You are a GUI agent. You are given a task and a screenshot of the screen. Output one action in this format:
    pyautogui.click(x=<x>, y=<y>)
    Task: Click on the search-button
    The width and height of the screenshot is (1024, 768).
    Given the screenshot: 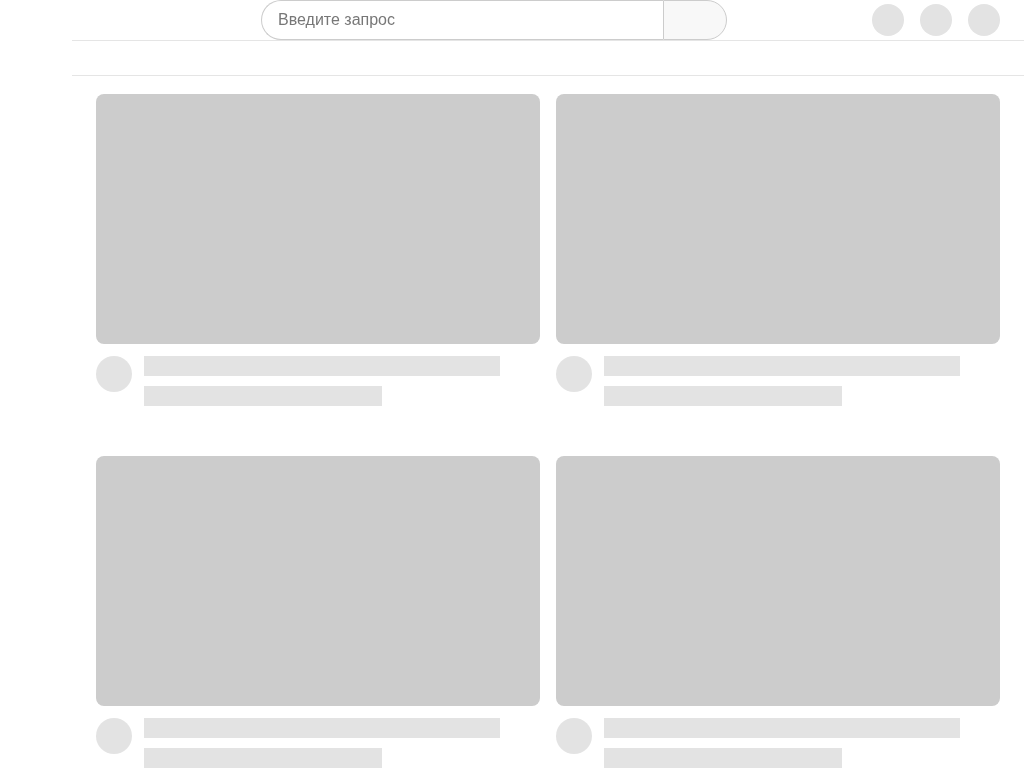 What is the action you would take?
    pyautogui.click(x=695, y=20)
    